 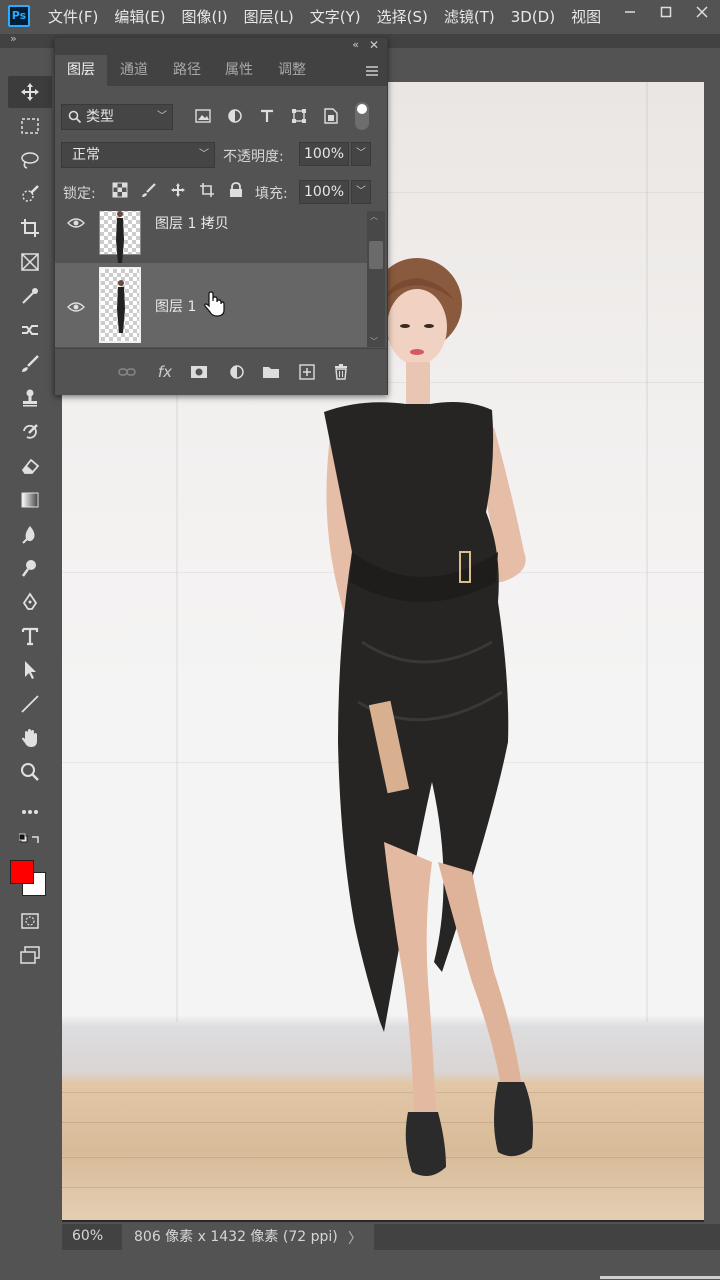 What do you see at coordinates (30, 704) in the screenshot?
I see `line-tool-icon` at bounding box center [30, 704].